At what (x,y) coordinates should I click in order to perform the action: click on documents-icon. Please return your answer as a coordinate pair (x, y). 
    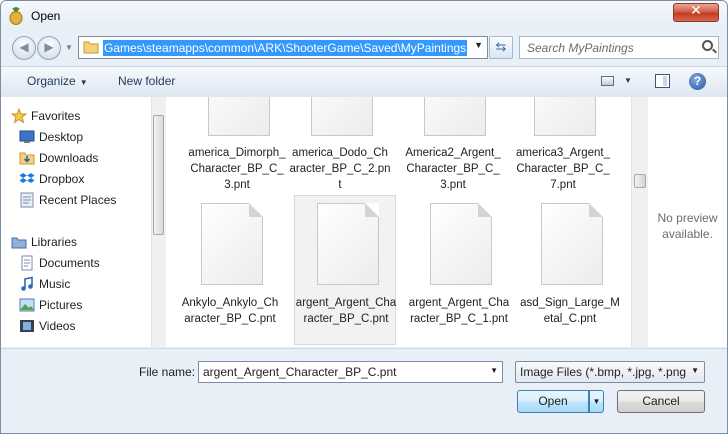
    Looking at the image, I should click on (27, 263).